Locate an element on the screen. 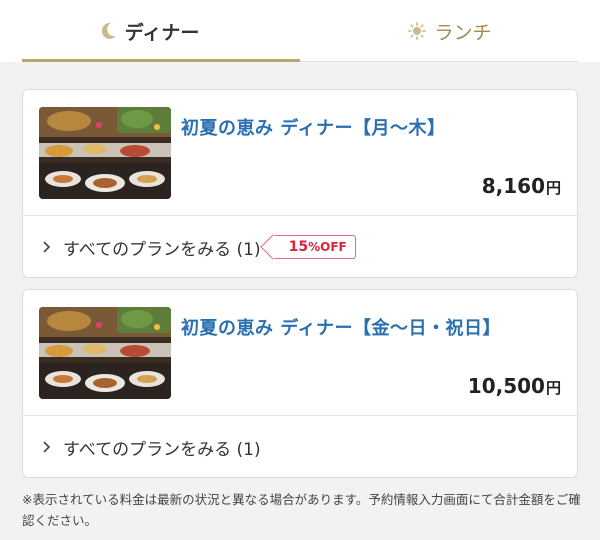  meal-tabs: ディナー ランチ is located at coordinates (300, 31).